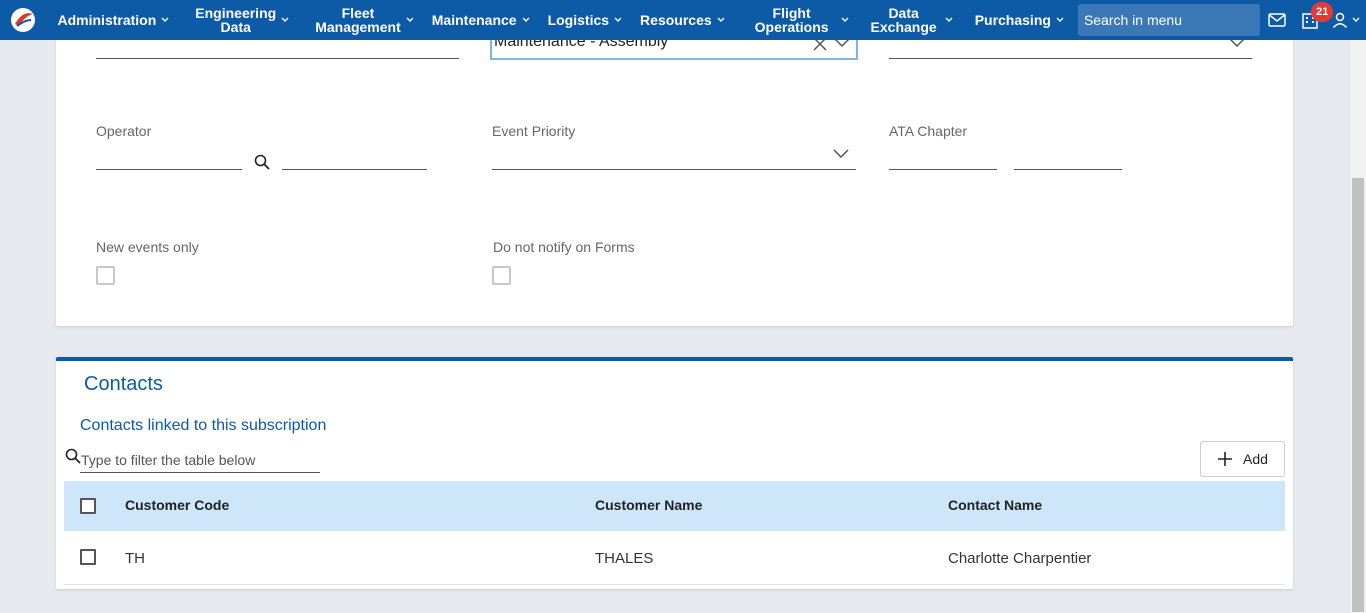 The height and width of the screenshot is (613, 1366). I want to click on user-menu, so click(1346, 20).